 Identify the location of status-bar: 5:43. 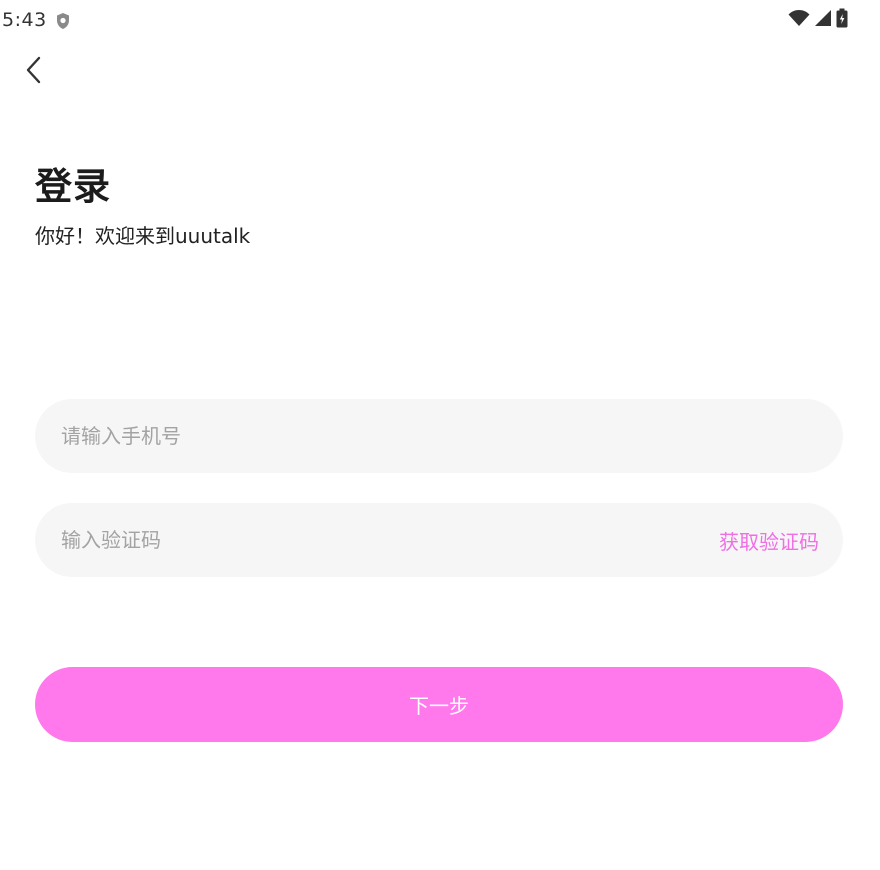
(440, 20).